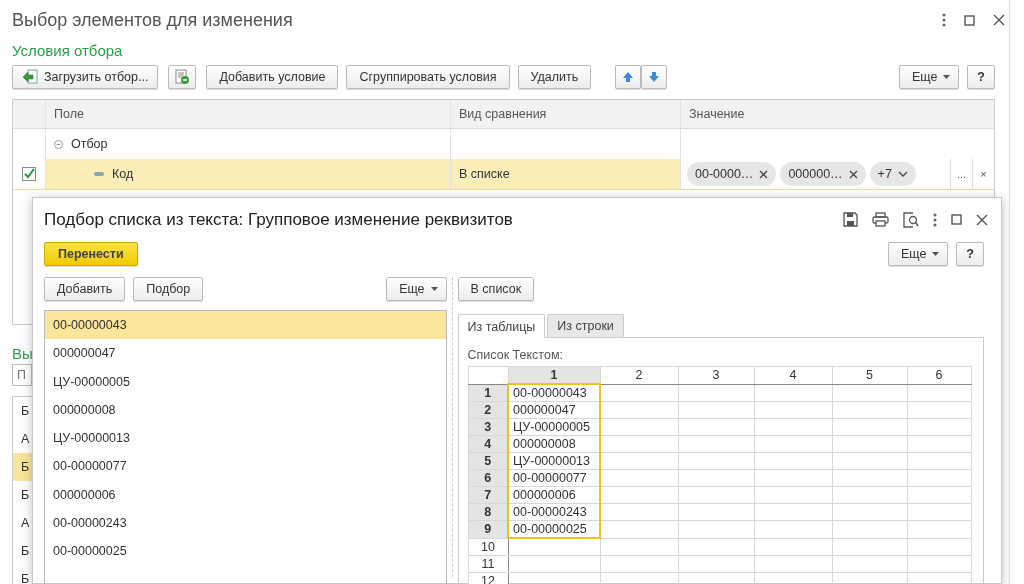 This screenshot has height=584, width=1024. Describe the element at coordinates (245, 551) in the screenshot. I see `list-item: 00-00000025` at that location.